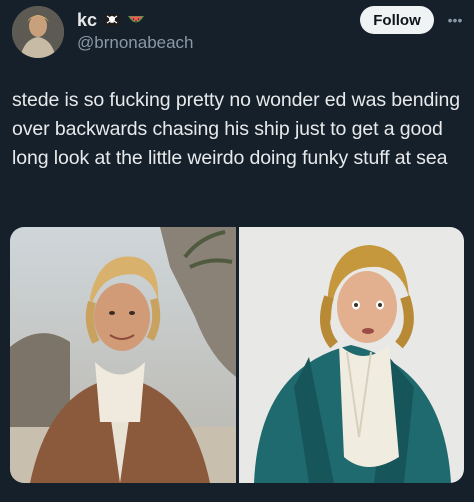 The height and width of the screenshot is (502, 474). I want to click on user-handle: @brnonabeach, so click(135, 43).